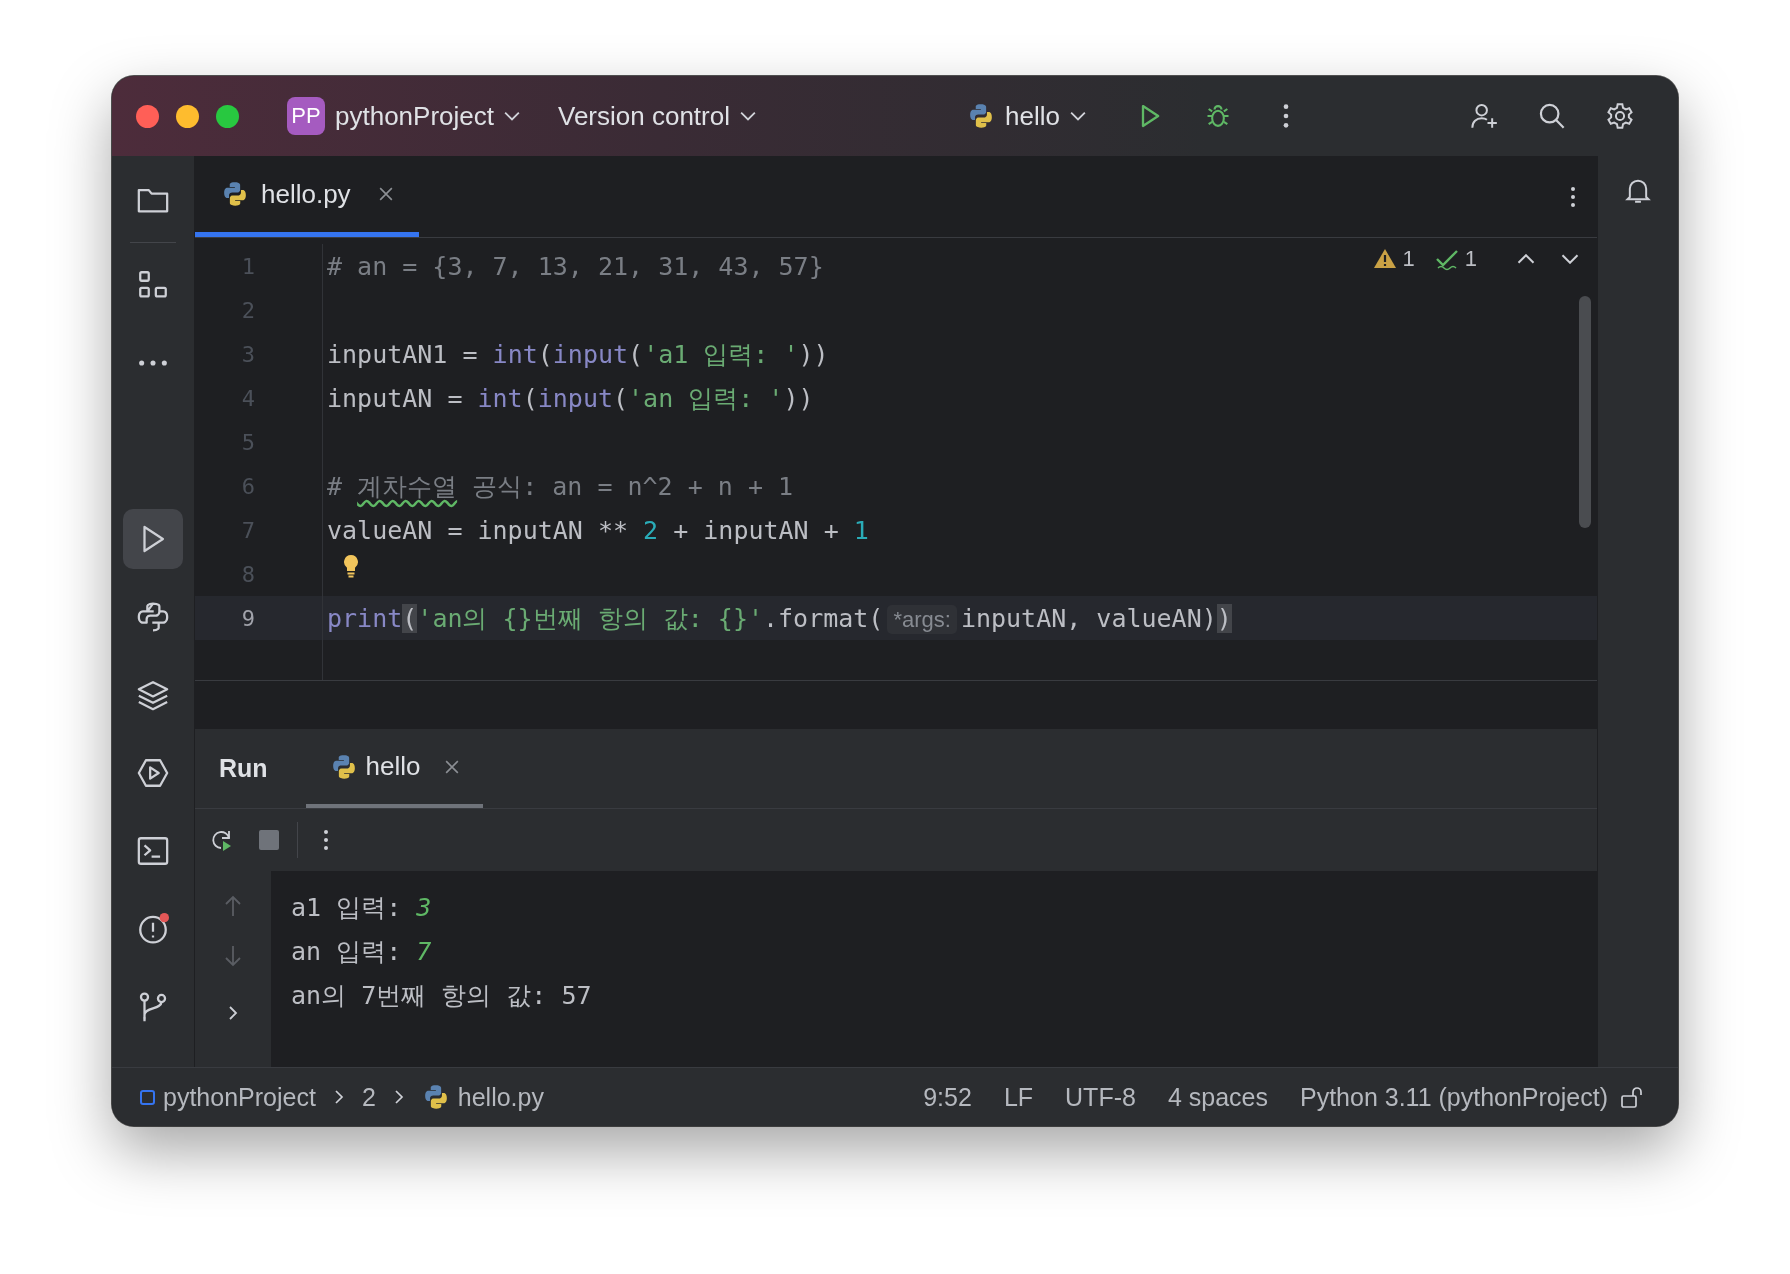 The image size is (1790, 1274). What do you see at coordinates (1100, 1097) in the screenshot?
I see `status-bar-item: UTF-8` at bounding box center [1100, 1097].